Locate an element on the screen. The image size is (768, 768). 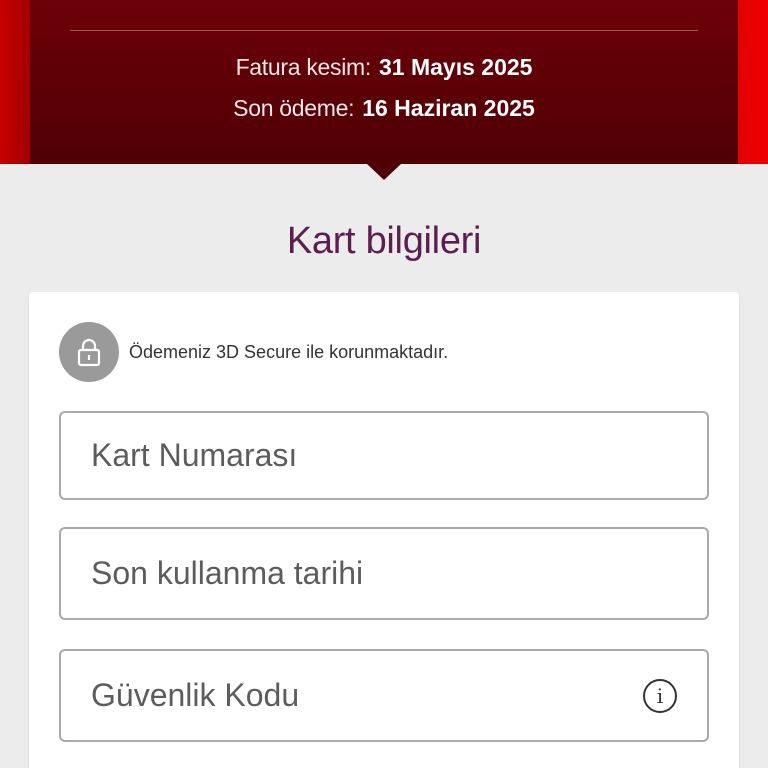
header-accent-left is located at coordinates (15, 82).